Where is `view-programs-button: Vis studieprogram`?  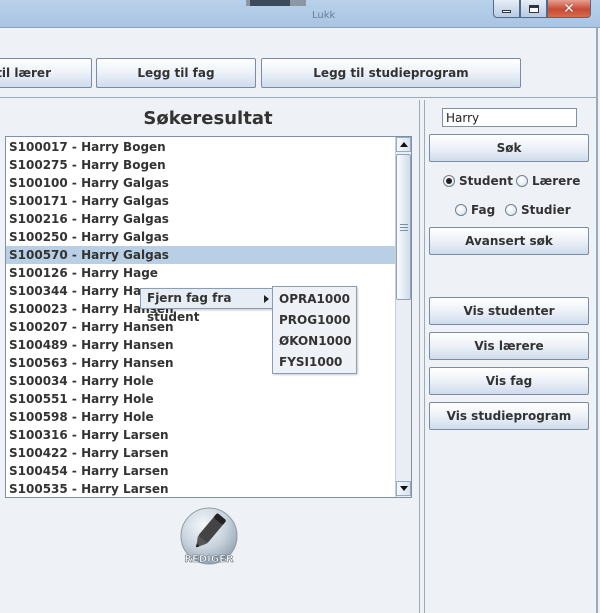
view-programs-button: Vis studieprogram is located at coordinates (509, 416).